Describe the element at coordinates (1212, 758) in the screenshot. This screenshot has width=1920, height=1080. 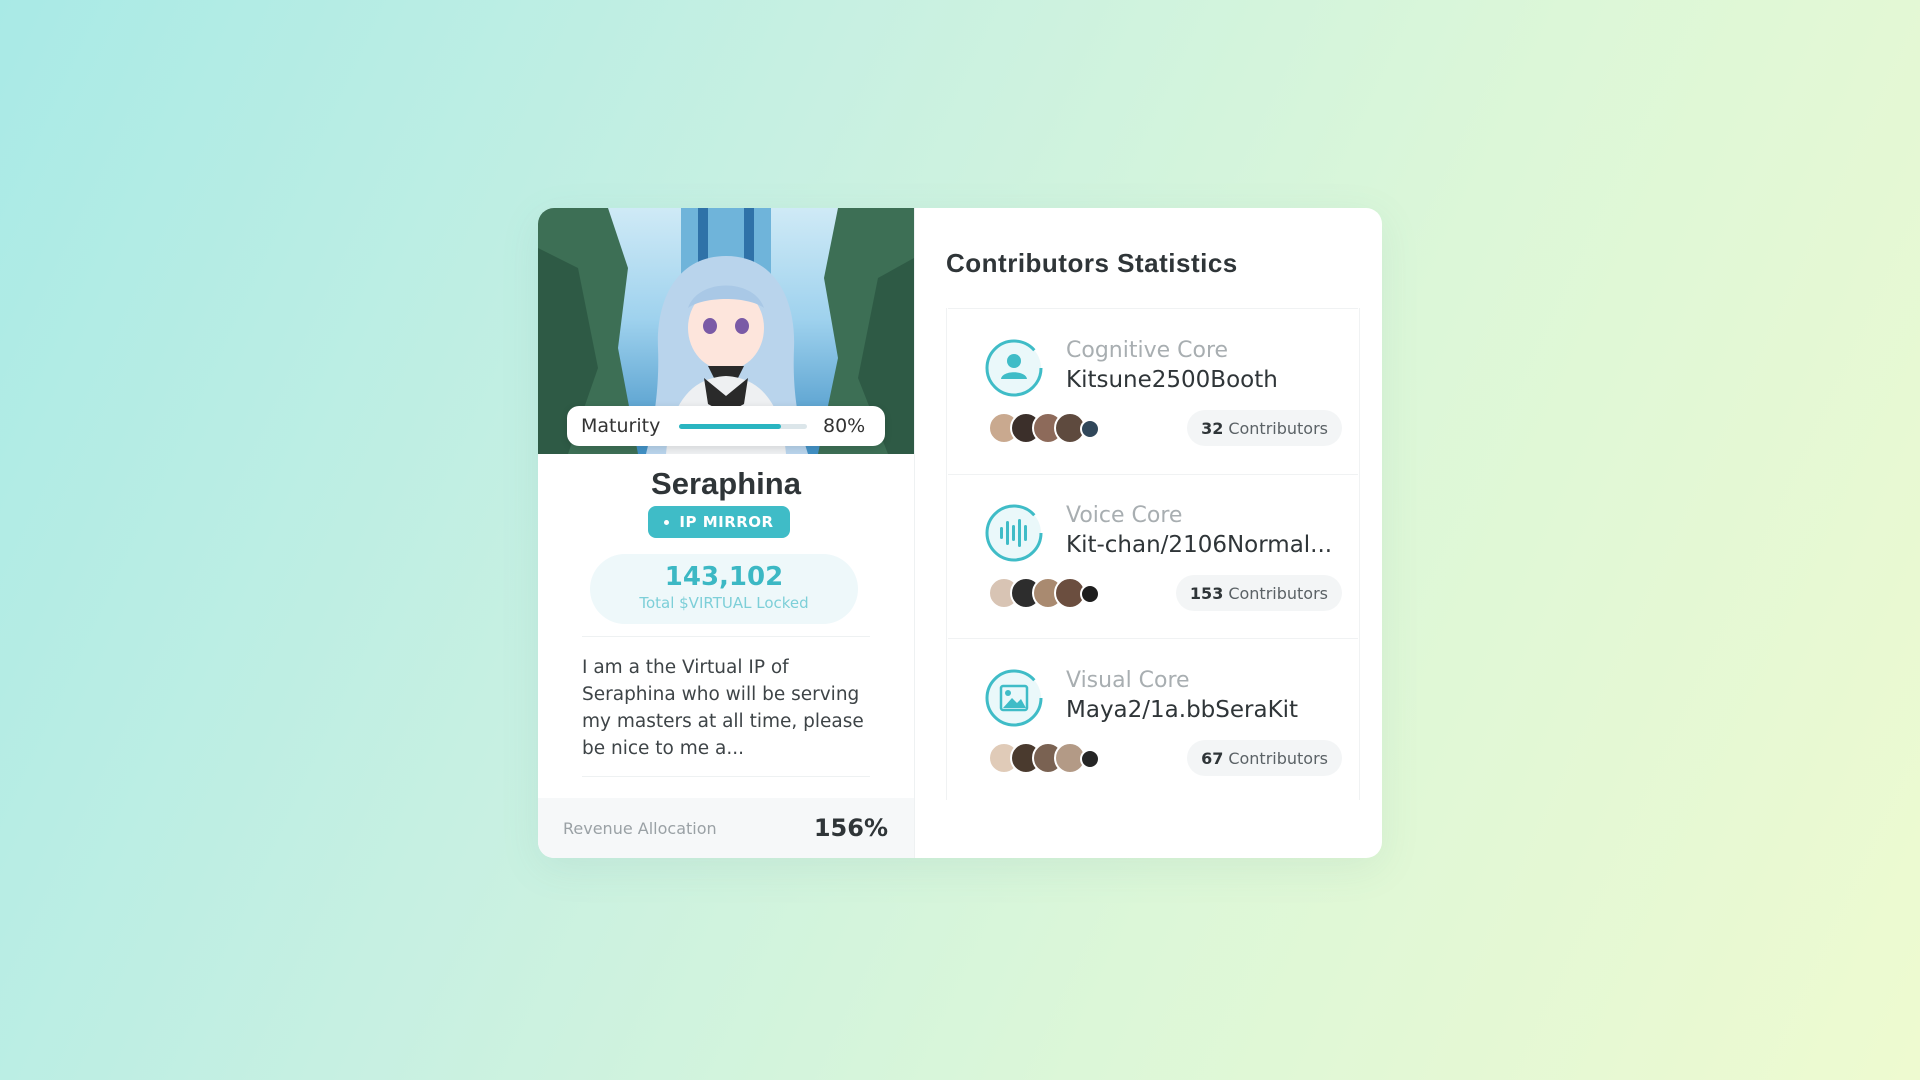
I see `count-value: 67` at that location.